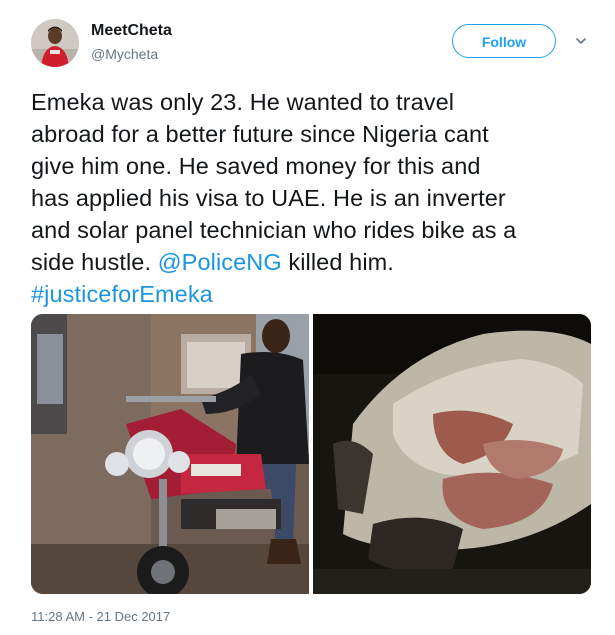 The width and height of the screenshot is (615, 635). I want to click on display-name: MeetCheta, so click(131, 31).